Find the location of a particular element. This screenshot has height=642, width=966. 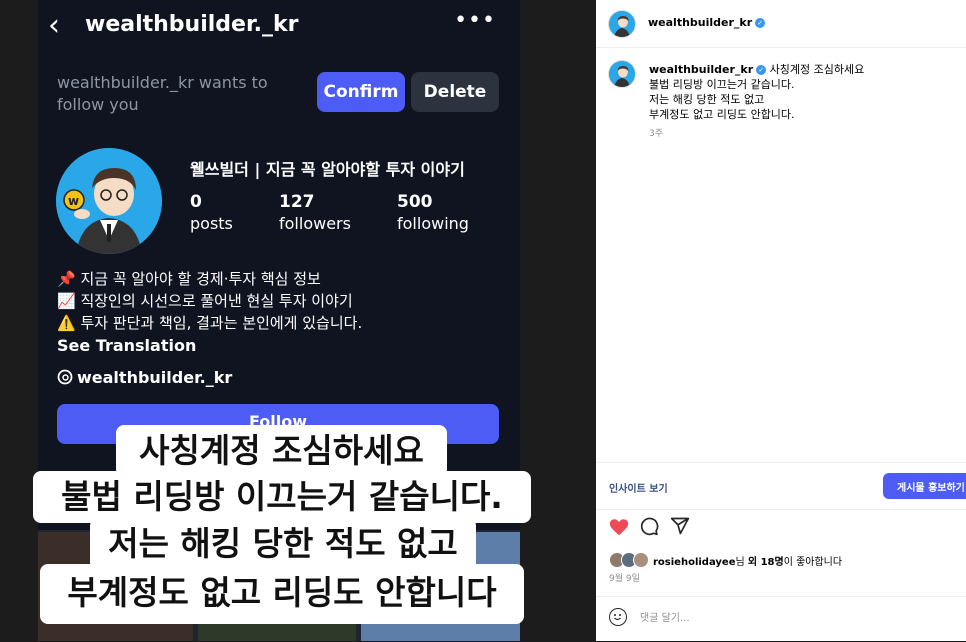

bio-line: ⚠️ 투자 판단과 책임, 결과는 본인에게 있습니다. is located at coordinates (210, 323).